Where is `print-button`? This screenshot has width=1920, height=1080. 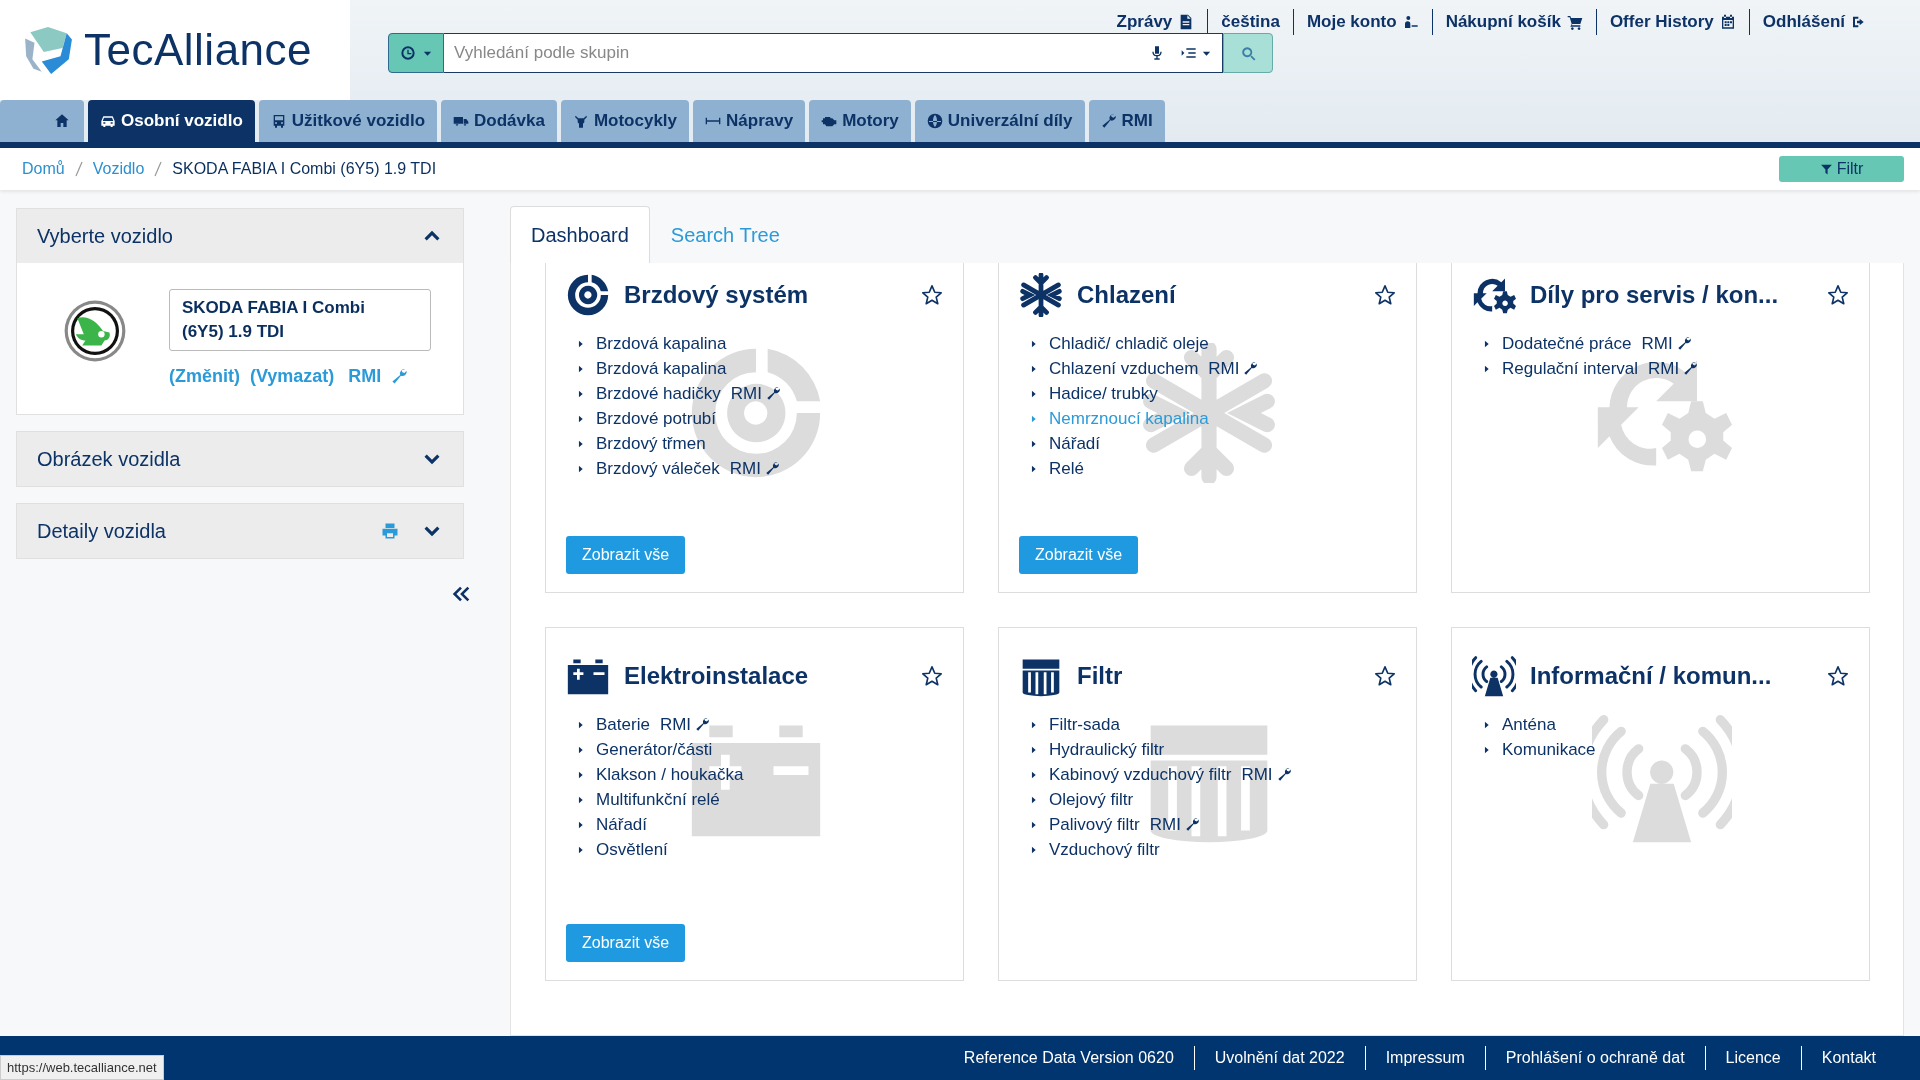 print-button is located at coordinates (390, 530).